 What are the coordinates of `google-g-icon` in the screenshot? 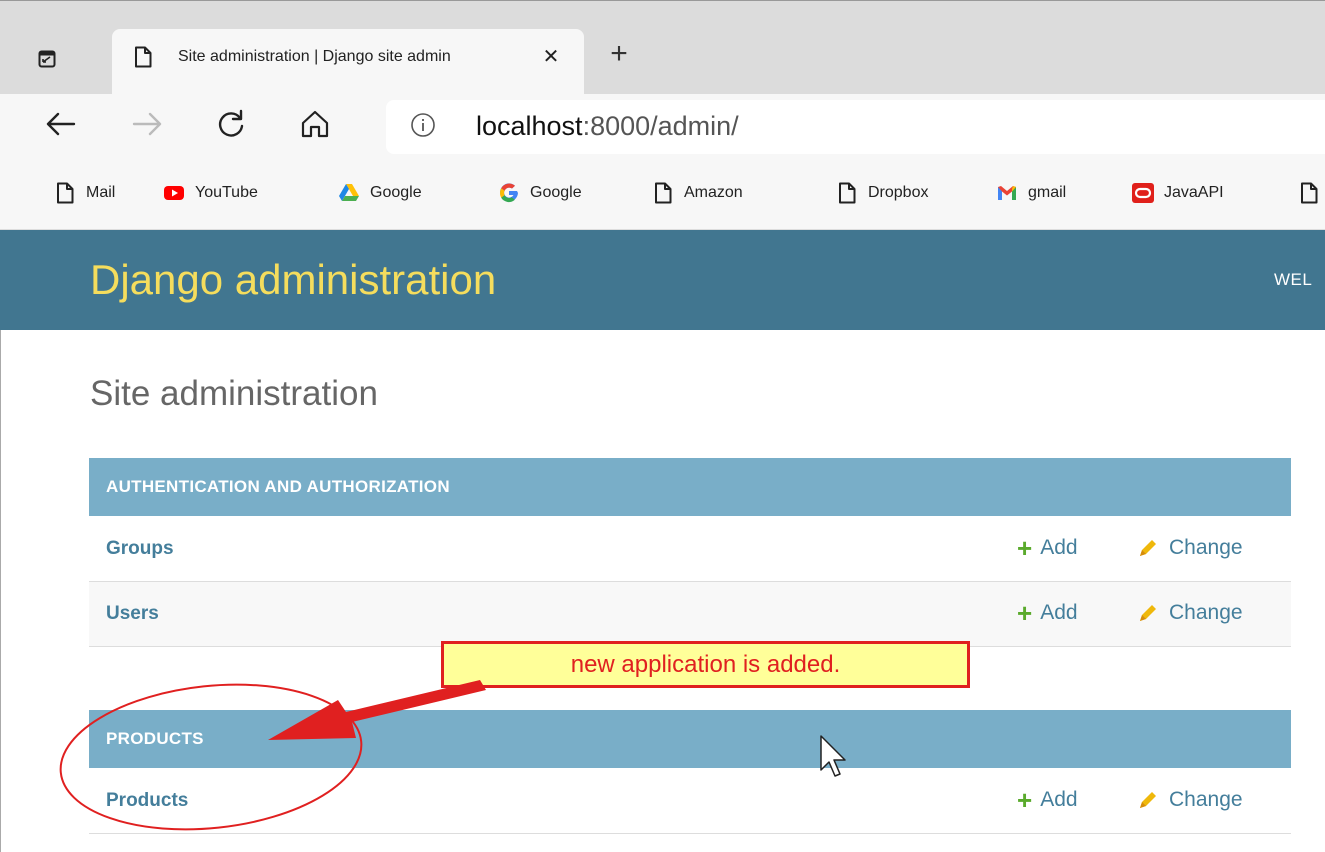 It's located at (509, 193).